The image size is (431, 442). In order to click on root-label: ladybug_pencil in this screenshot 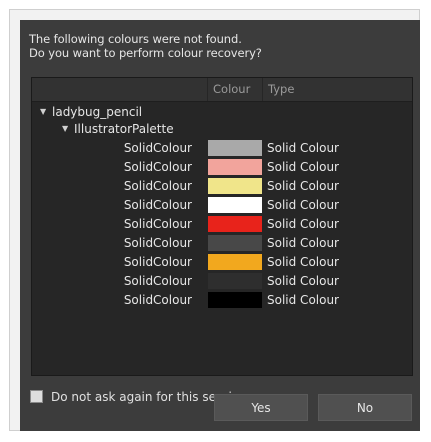, I will do `click(97, 112)`.